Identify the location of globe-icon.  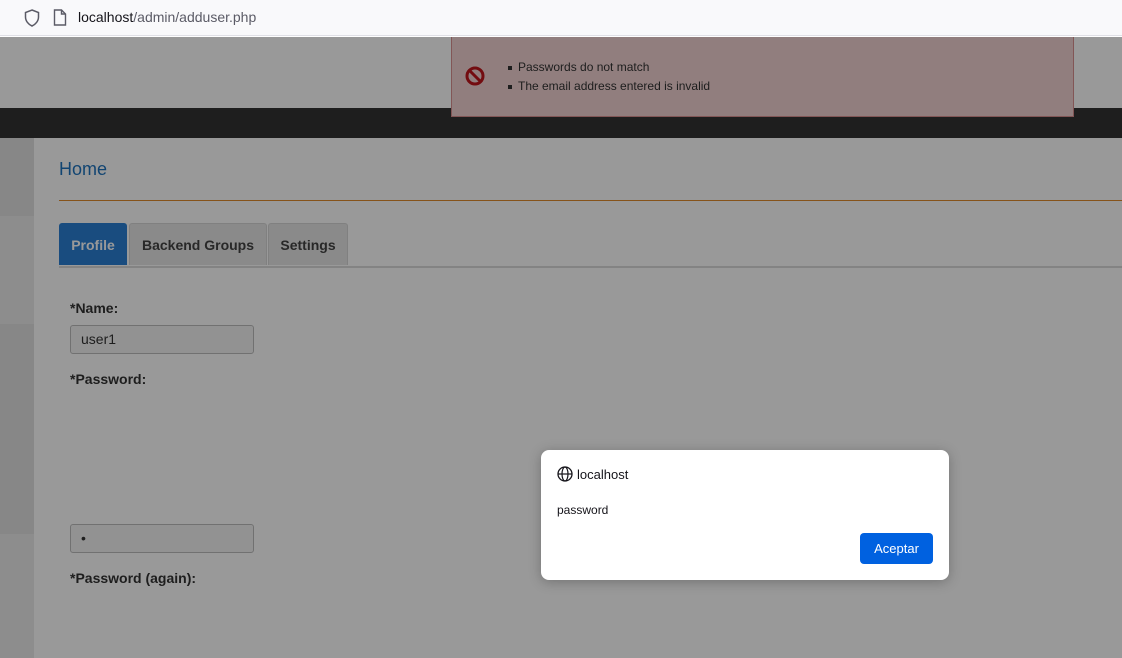
(565, 476).